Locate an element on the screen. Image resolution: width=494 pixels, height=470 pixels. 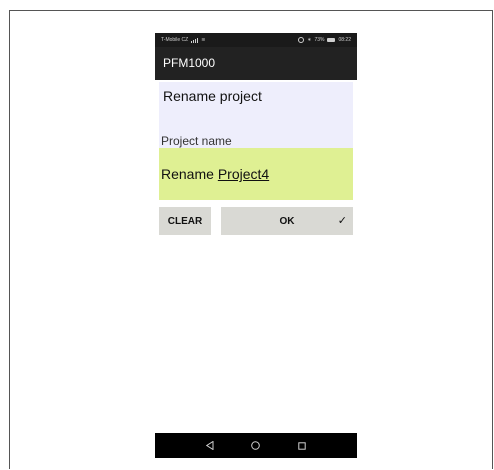
alarm-icon is located at coordinates (301, 40).